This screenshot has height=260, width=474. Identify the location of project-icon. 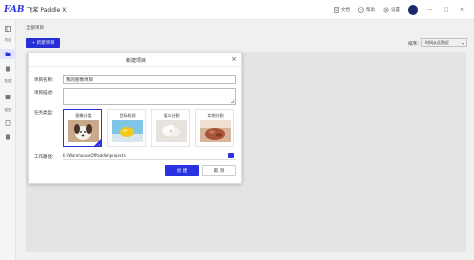
(8, 54).